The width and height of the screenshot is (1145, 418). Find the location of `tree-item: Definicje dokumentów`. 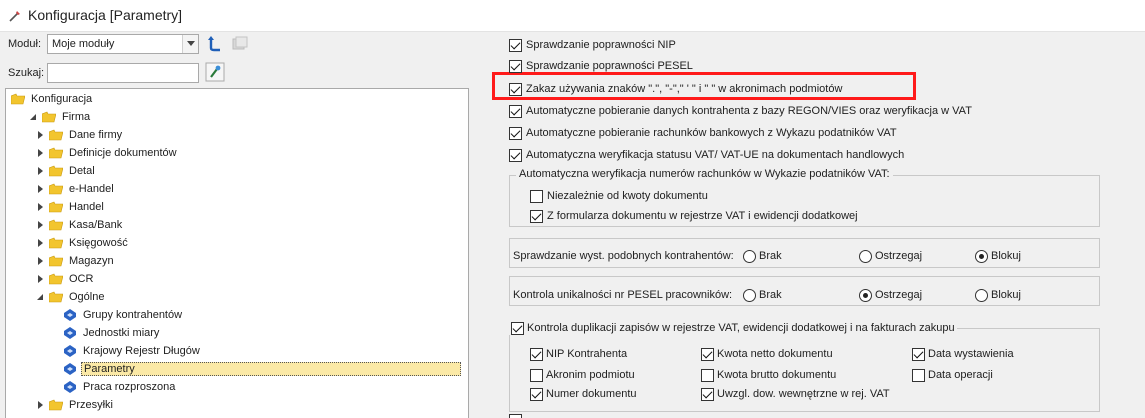

tree-item: Definicje dokumentów is located at coordinates (107, 153).